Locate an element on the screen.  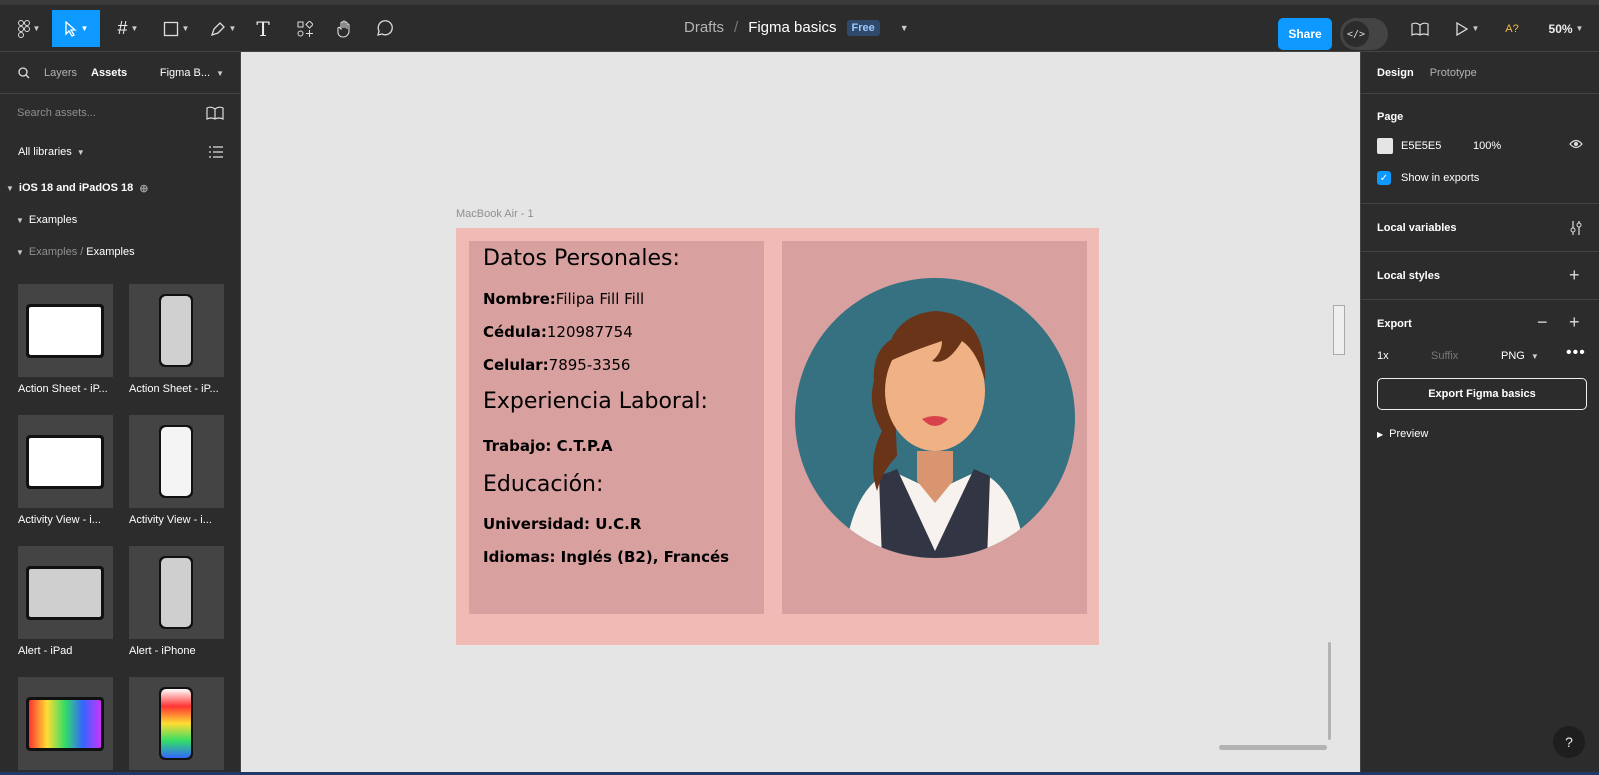
cv-photo-card is located at coordinates (934, 427).